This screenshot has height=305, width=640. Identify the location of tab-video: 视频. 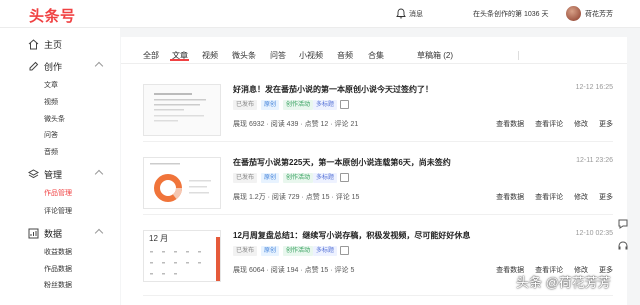
(210, 55).